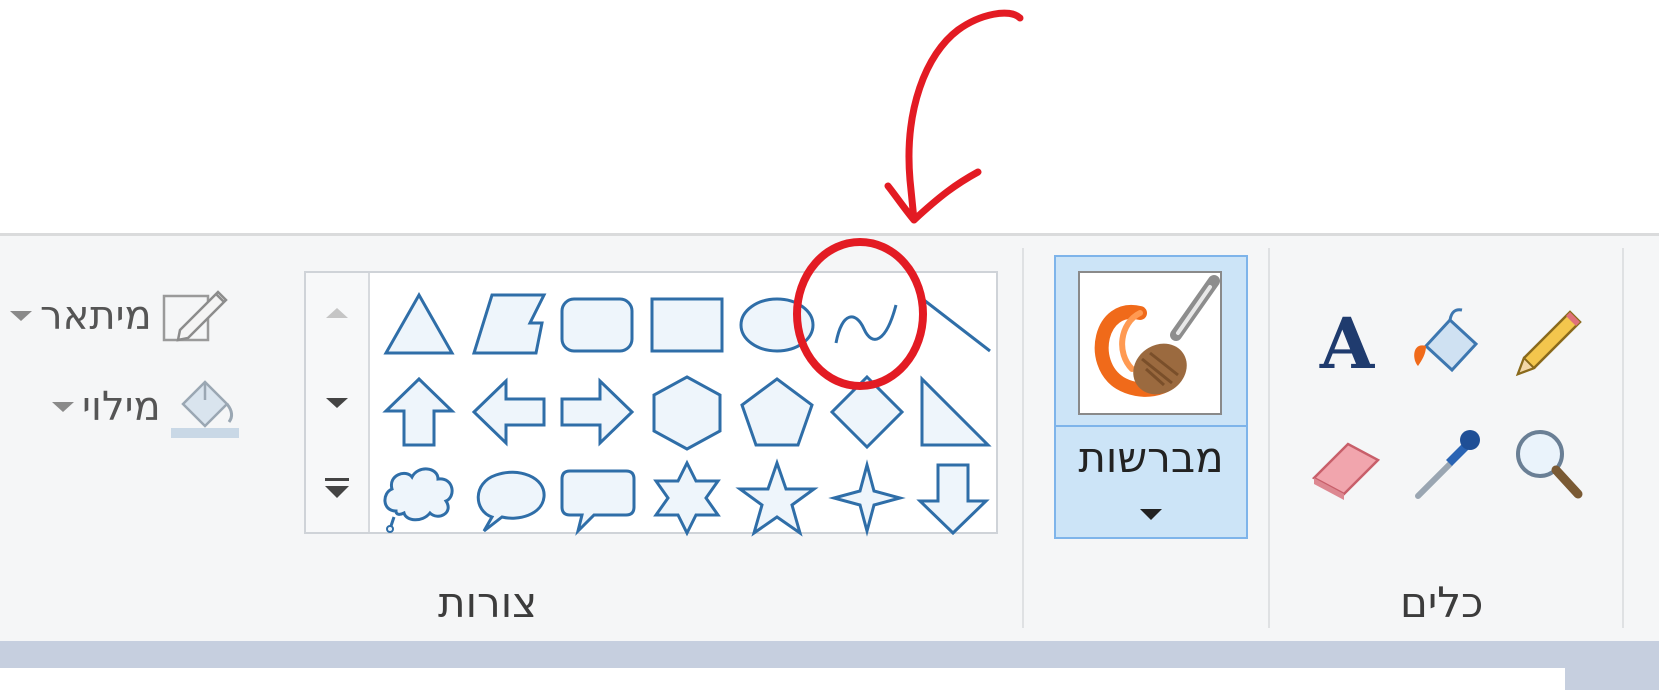 The image size is (1659, 690). Describe the element at coordinates (488, 602) in the screenshot. I see `shapes-group-label: צורות` at that location.